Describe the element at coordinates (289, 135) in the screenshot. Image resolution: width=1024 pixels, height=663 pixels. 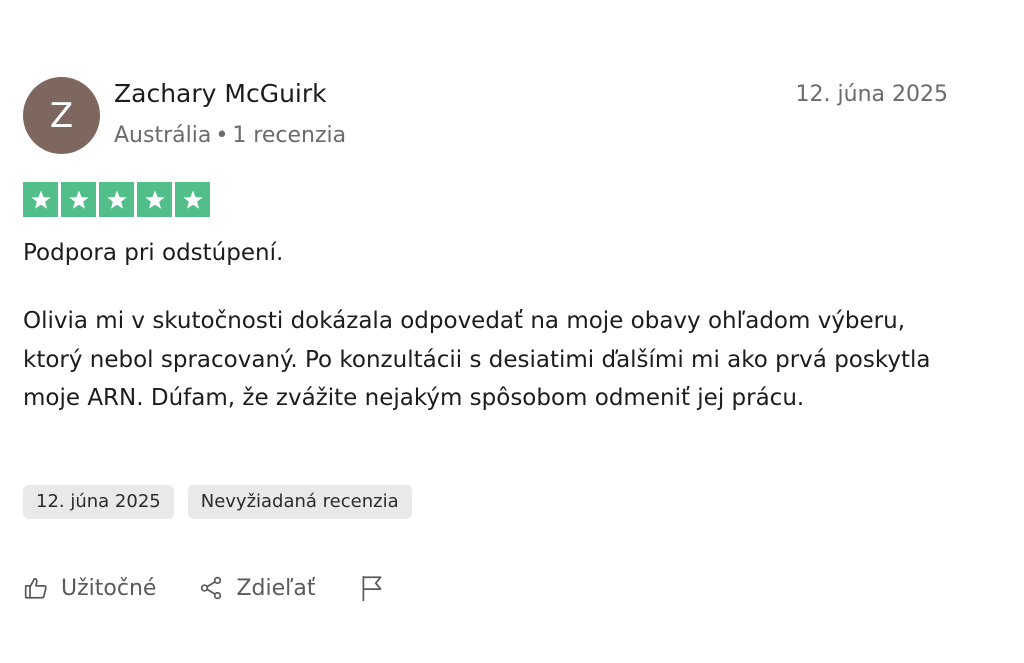
I see `reviewer-review-count: 1 recenzia` at that location.